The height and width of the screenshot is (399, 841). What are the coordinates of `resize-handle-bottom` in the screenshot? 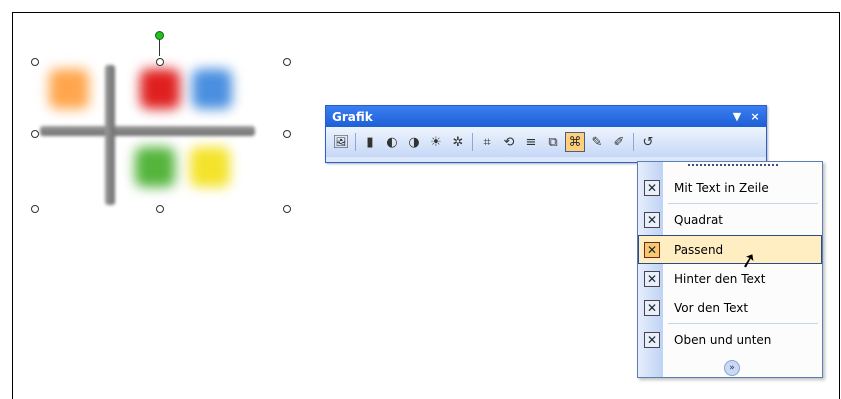 It's located at (160, 209).